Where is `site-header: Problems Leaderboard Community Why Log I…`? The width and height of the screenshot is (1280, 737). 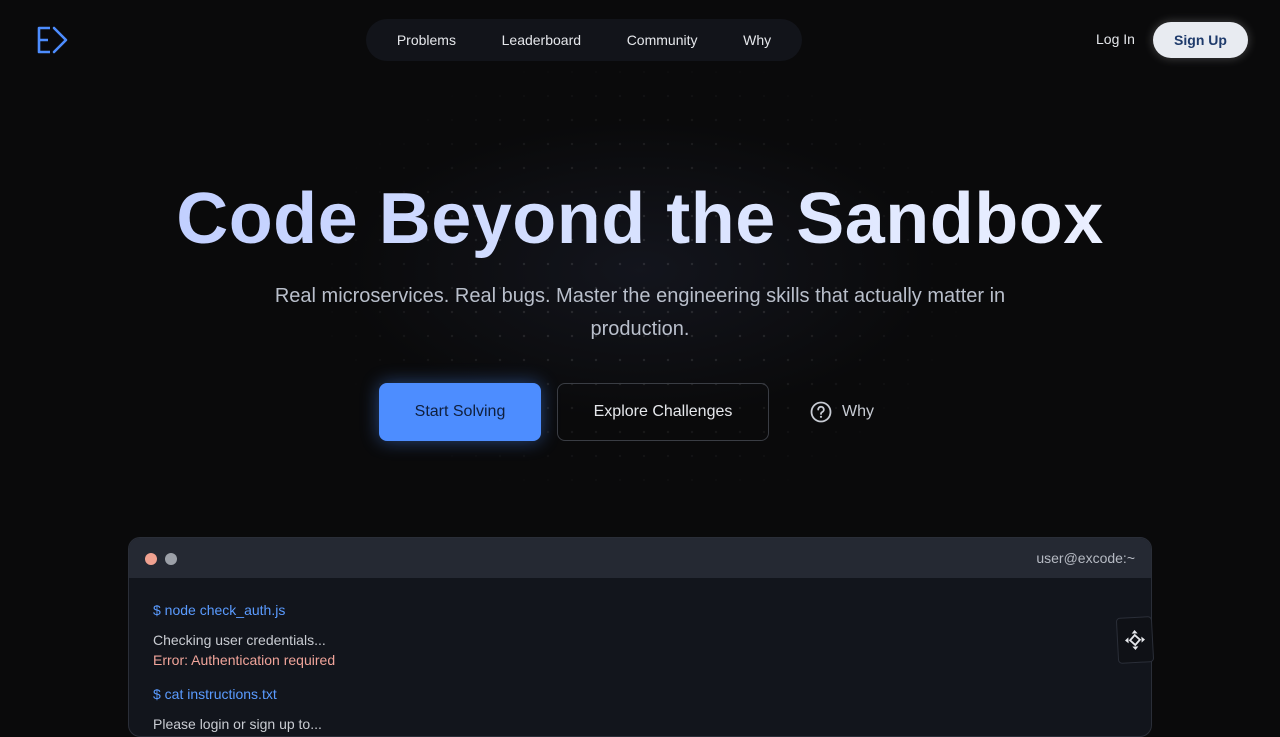
site-header: Problems Leaderboard Community Why Log I… is located at coordinates (640, 40).